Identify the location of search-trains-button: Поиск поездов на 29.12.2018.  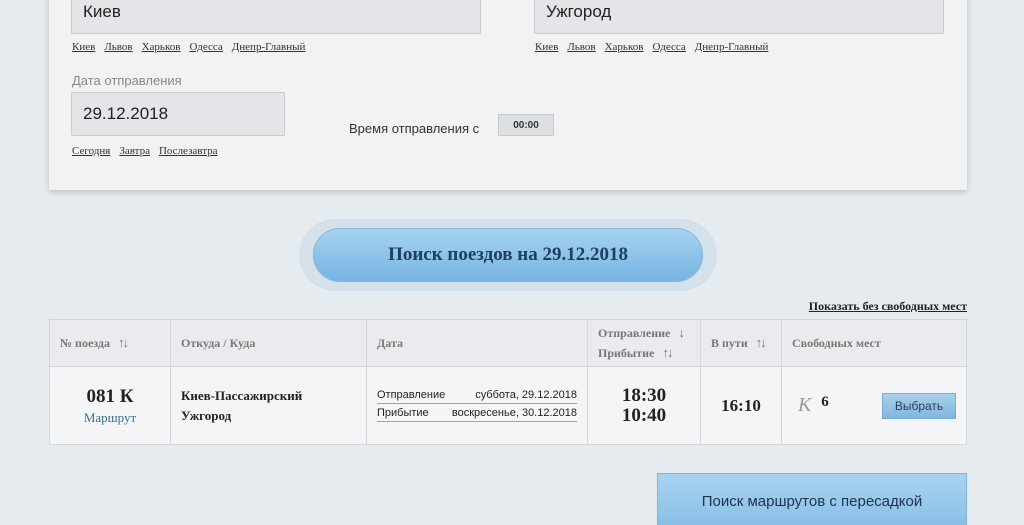
(508, 255).